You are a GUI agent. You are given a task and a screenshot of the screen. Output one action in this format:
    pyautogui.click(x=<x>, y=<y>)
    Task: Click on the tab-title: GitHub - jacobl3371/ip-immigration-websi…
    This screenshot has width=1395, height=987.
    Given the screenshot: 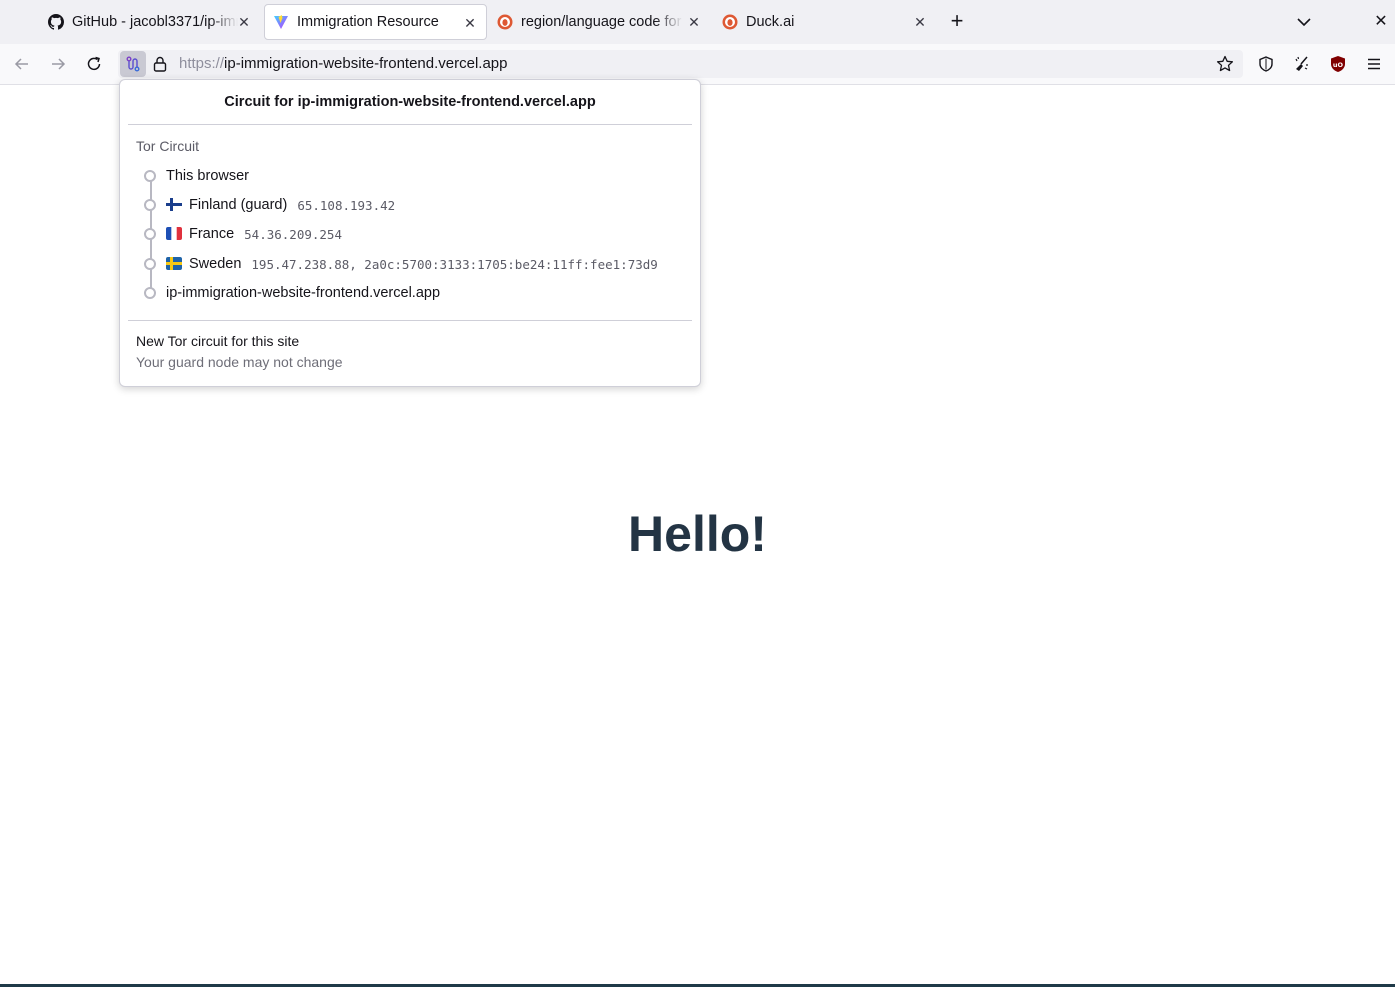 What is the action you would take?
    pyautogui.click(x=155, y=22)
    